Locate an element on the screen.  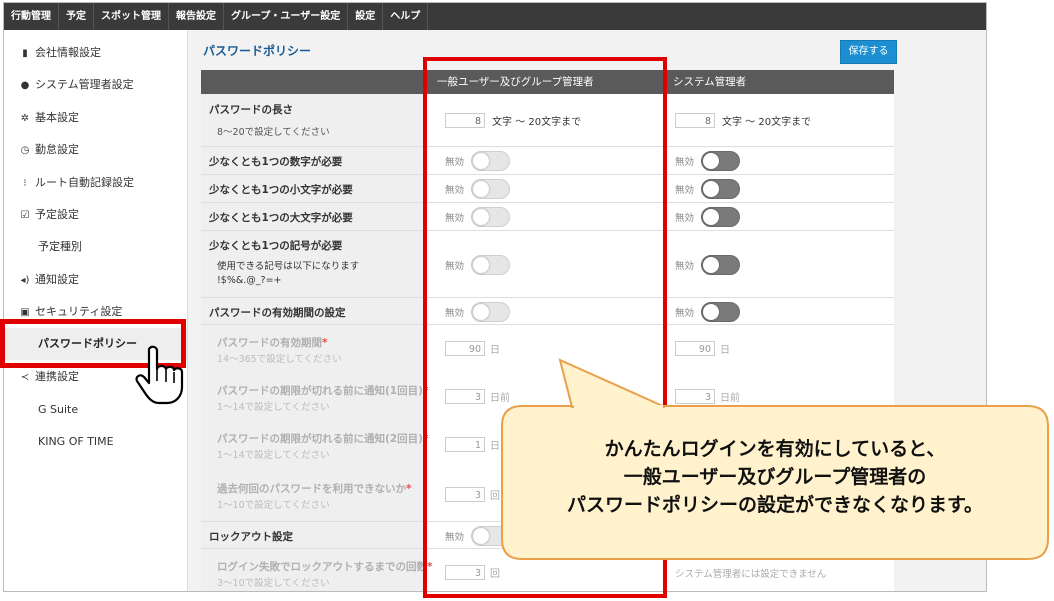
save-button: 保存する is located at coordinates (868, 52).